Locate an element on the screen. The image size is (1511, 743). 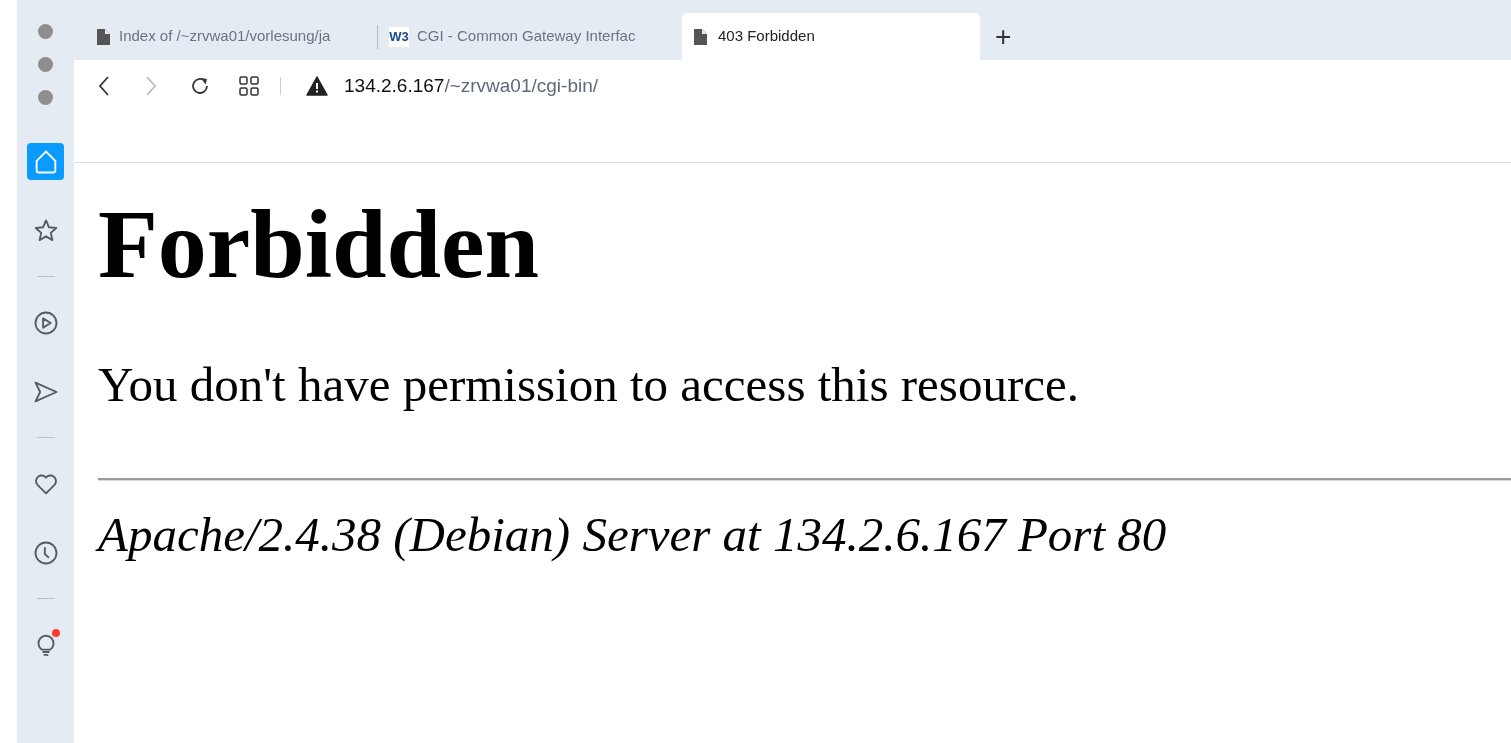
browser-tab: Index of /~zrvwa01/vorlesung/ja is located at coordinates (231, 36).